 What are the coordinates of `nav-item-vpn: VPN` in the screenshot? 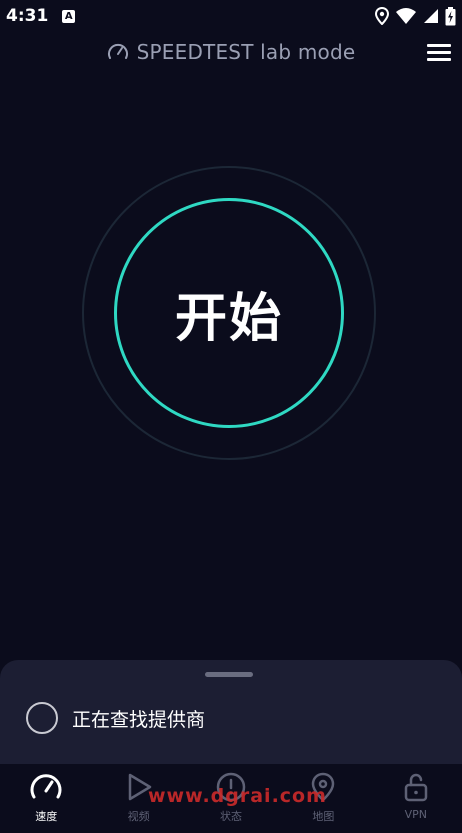 It's located at (416, 798).